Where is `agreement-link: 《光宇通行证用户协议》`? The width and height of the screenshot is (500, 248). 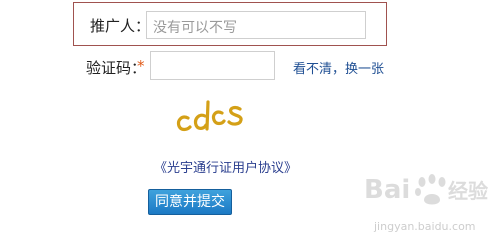 agreement-link: 《光宇通行证用户协议》 is located at coordinates (225, 166).